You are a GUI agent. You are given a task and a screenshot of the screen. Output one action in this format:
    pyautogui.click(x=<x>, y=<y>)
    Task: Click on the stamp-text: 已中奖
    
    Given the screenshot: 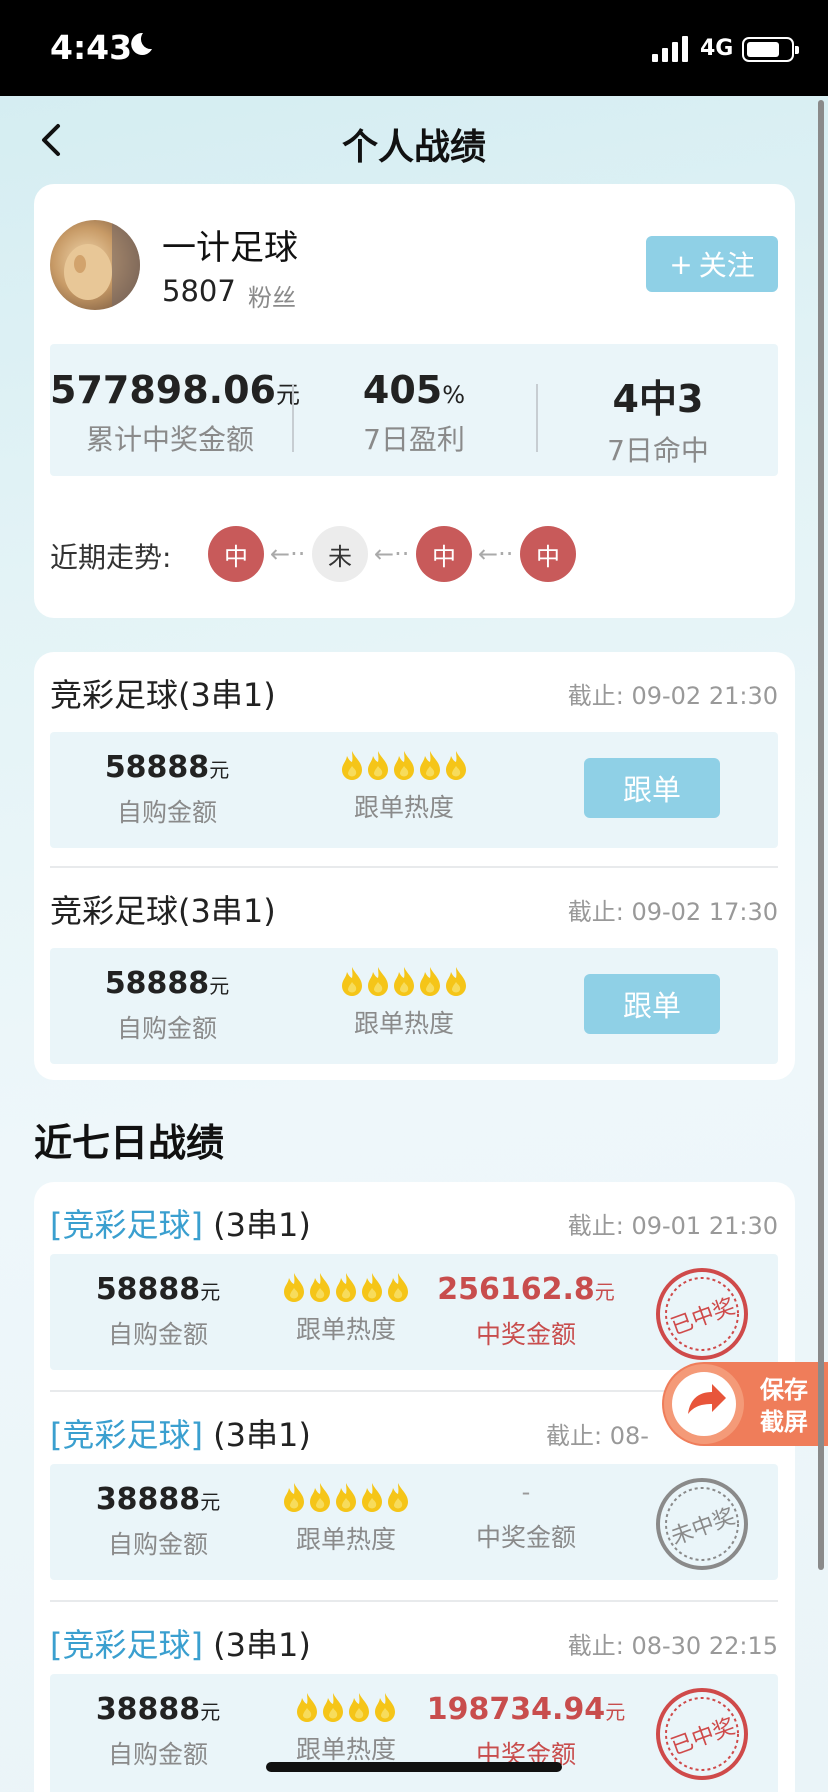 What is the action you would take?
    pyautogui.click(x=703, y=1737)
    